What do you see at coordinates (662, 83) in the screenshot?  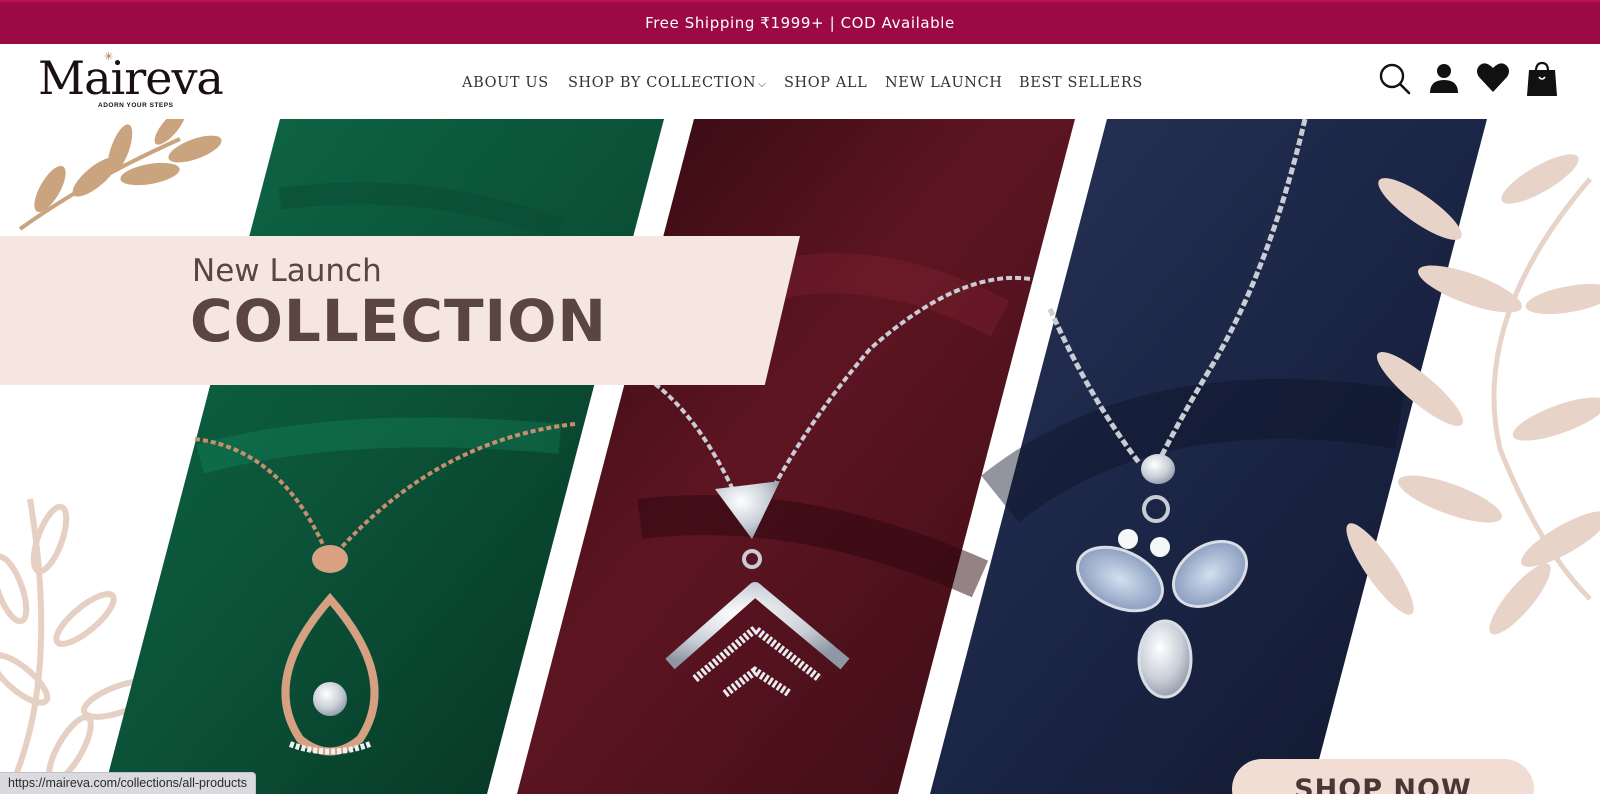 I see `nav-shop-by-collection-label: SHOP BY COLLECTION` at bounding box center [662, 83].